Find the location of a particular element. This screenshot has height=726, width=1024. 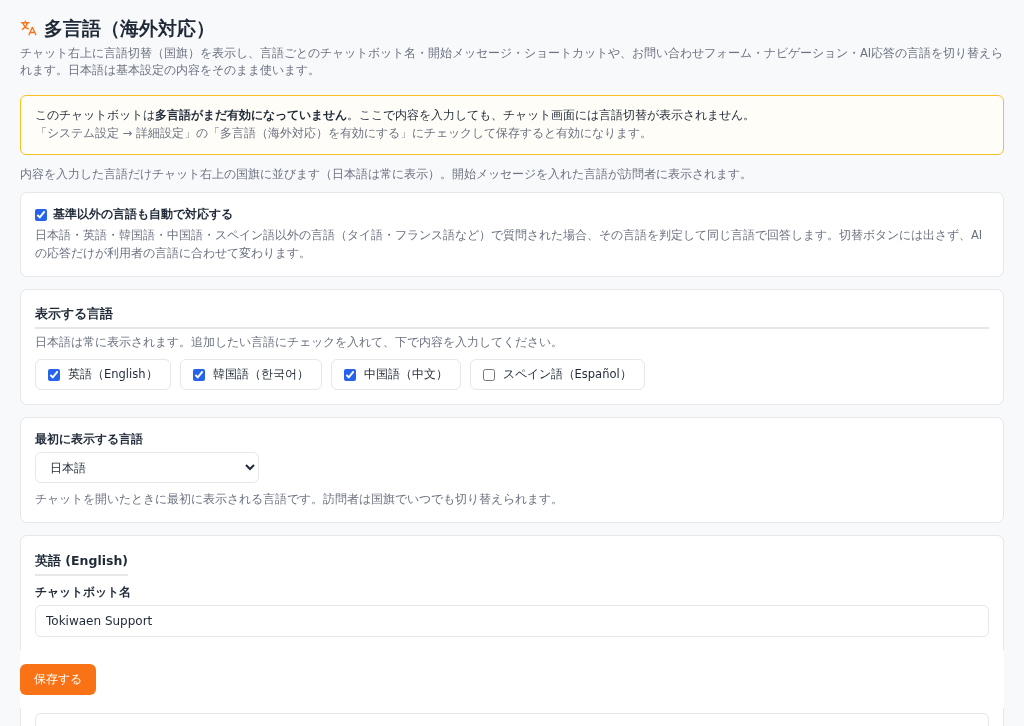

language-option: 中国語（中文） is located at coordinates (395, 375).